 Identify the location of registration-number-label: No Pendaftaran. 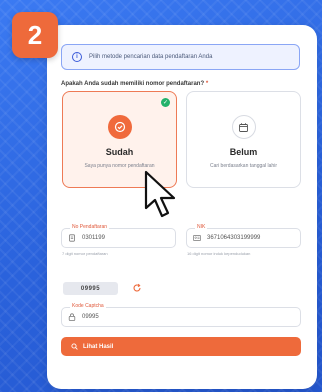
(90, 227).